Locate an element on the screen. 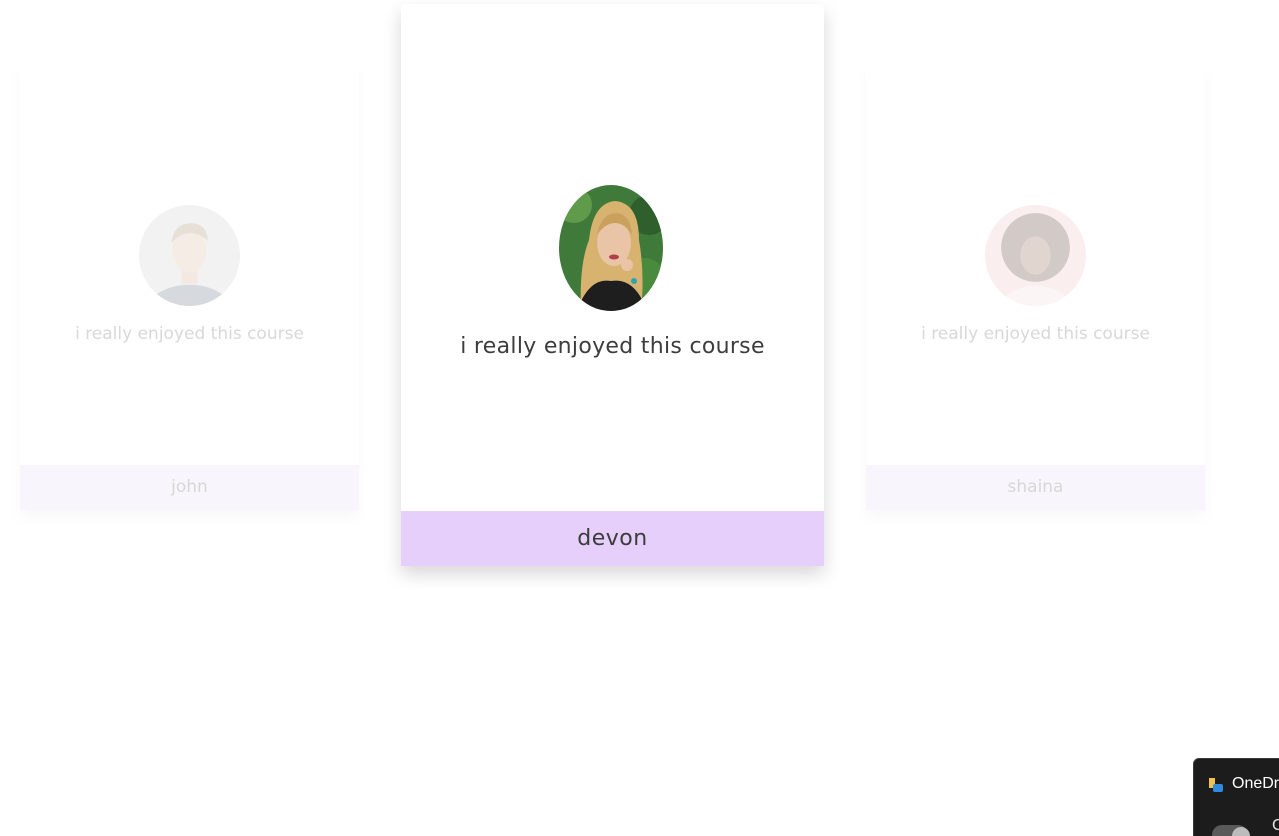  testimonial-name: john is located at coordinates (189, 487).